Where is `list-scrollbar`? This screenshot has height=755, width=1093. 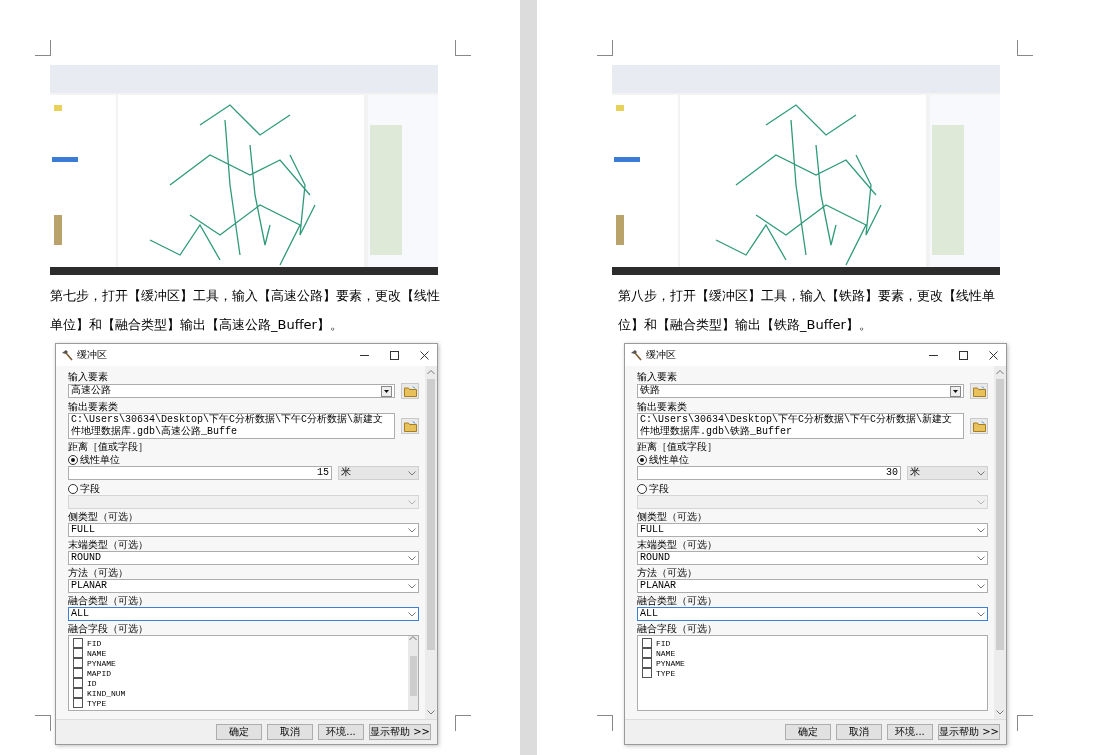
list-scrollbar is located at coordinates (413, 673).